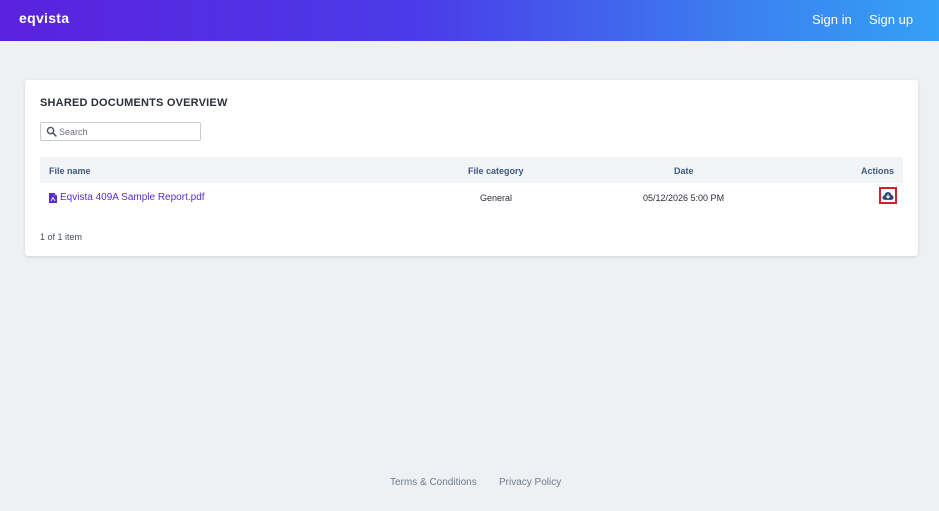 This screenshot has height=511, width=939. What do you see at coordinates (132, 197) in the screenshot?
I see `file-name-text: Eqvista 409A Sample Report.pdf` at bounding box center [132, 197].